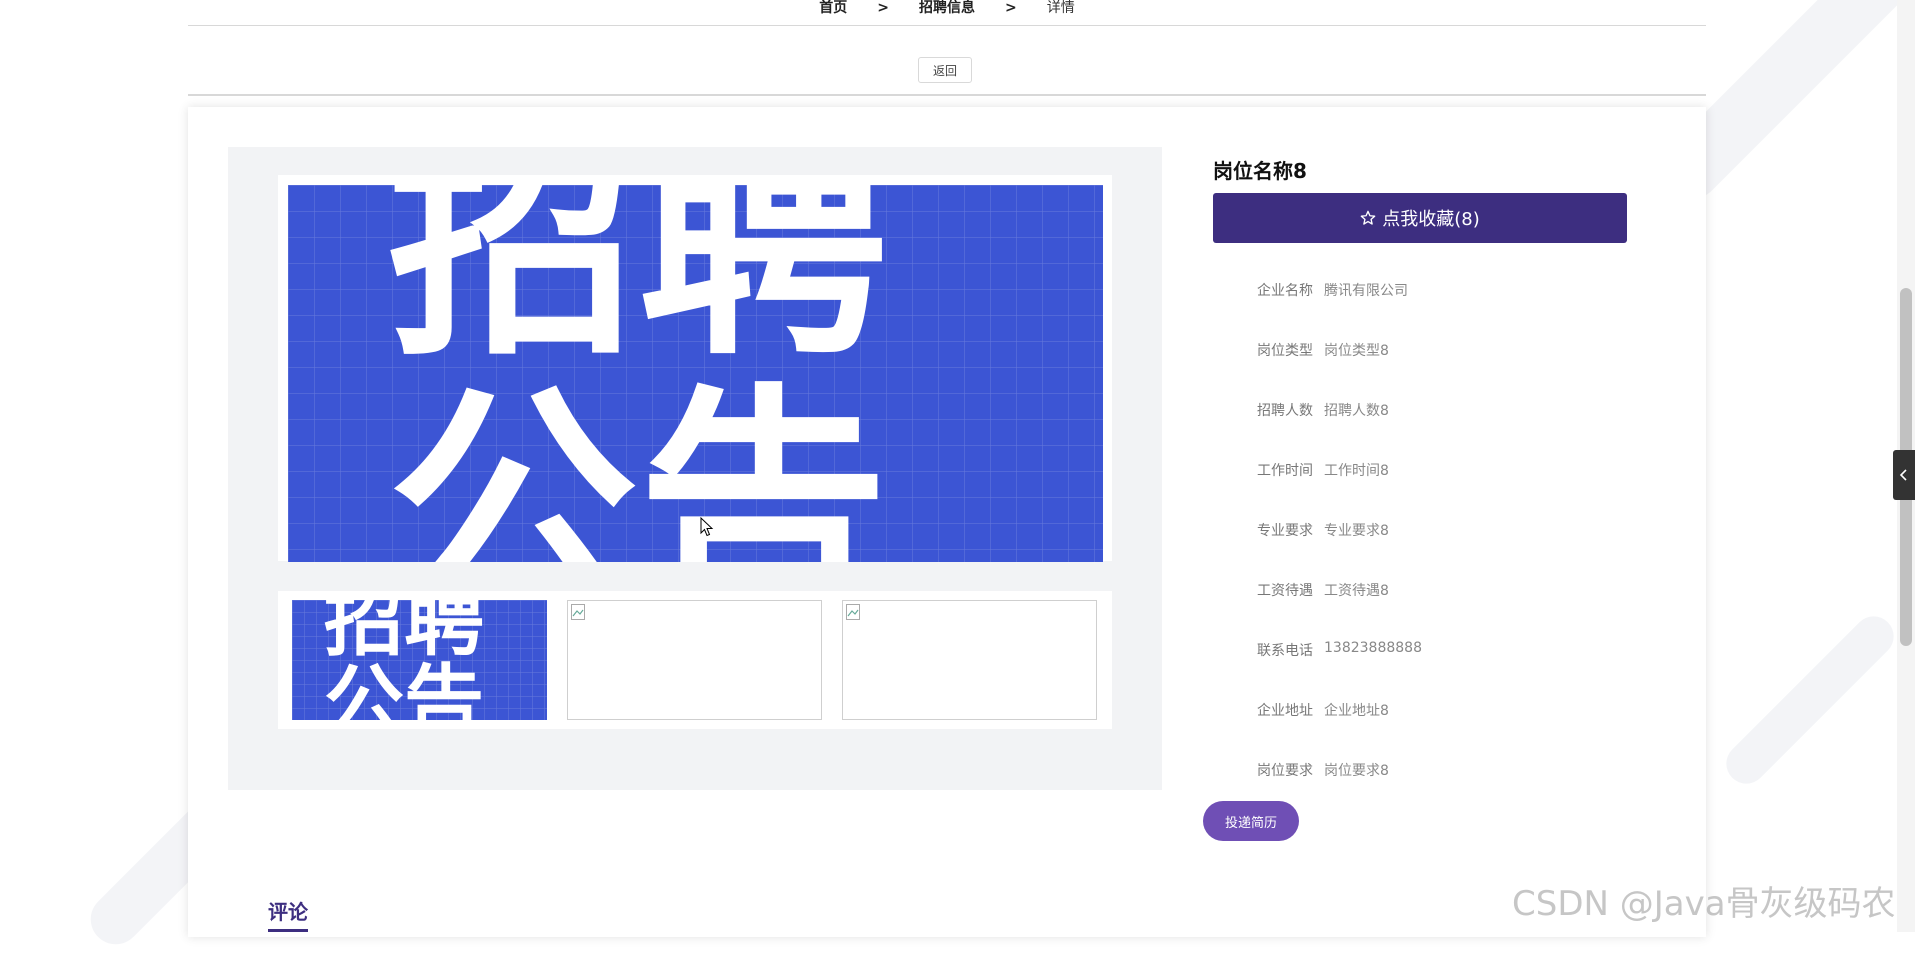 The width and height of the screenshot is (1915, 955). I want to click on field-label: 岗位要求, so click(1285, 771).